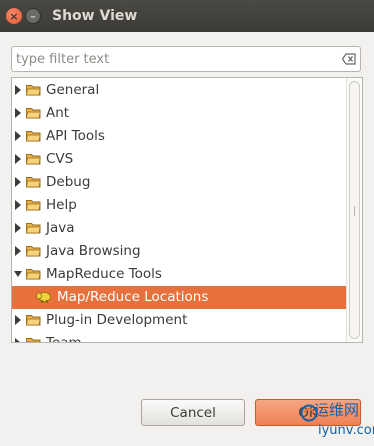 The image size is (374, 446). Describe the element at coordinates (60, 159) in the screenshot. I see `tree-item-label: CVS` at that location.